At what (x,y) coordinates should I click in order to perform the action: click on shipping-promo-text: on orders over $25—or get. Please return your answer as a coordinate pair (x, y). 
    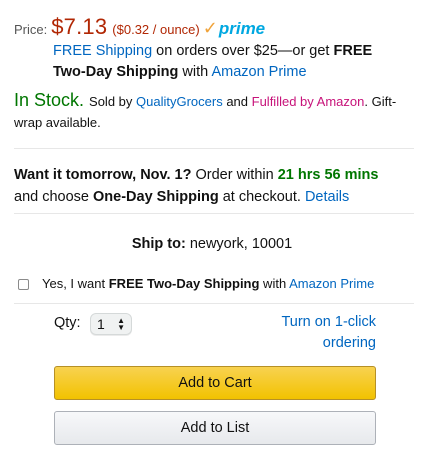
    Looking at the image, I should click on (243, 51).